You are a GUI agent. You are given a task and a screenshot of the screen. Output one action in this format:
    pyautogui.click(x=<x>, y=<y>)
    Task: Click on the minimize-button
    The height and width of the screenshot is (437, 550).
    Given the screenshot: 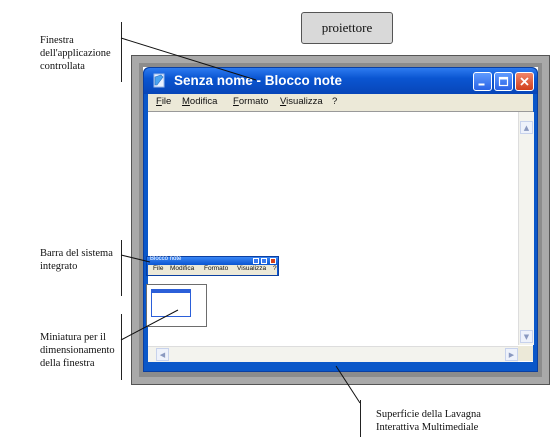 What is the action you would take?
    pyautogui.click(x=482, y=81)
    